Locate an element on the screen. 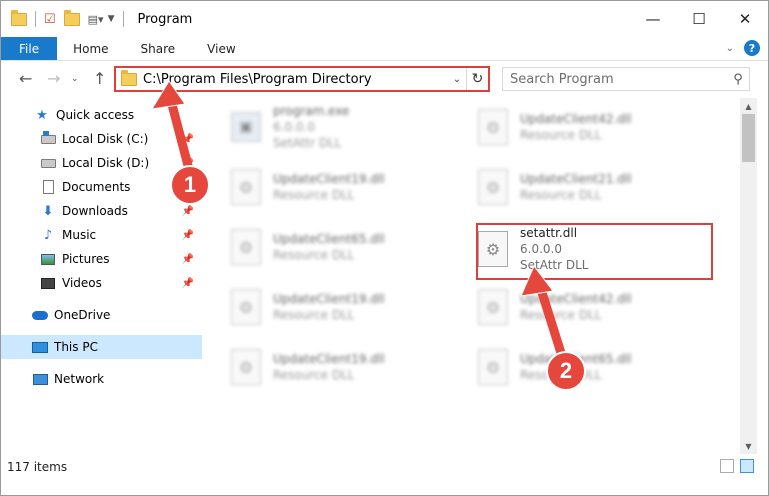 The image size is (769, 496). large-icons-view-icon is located at coordinates (747, 466).